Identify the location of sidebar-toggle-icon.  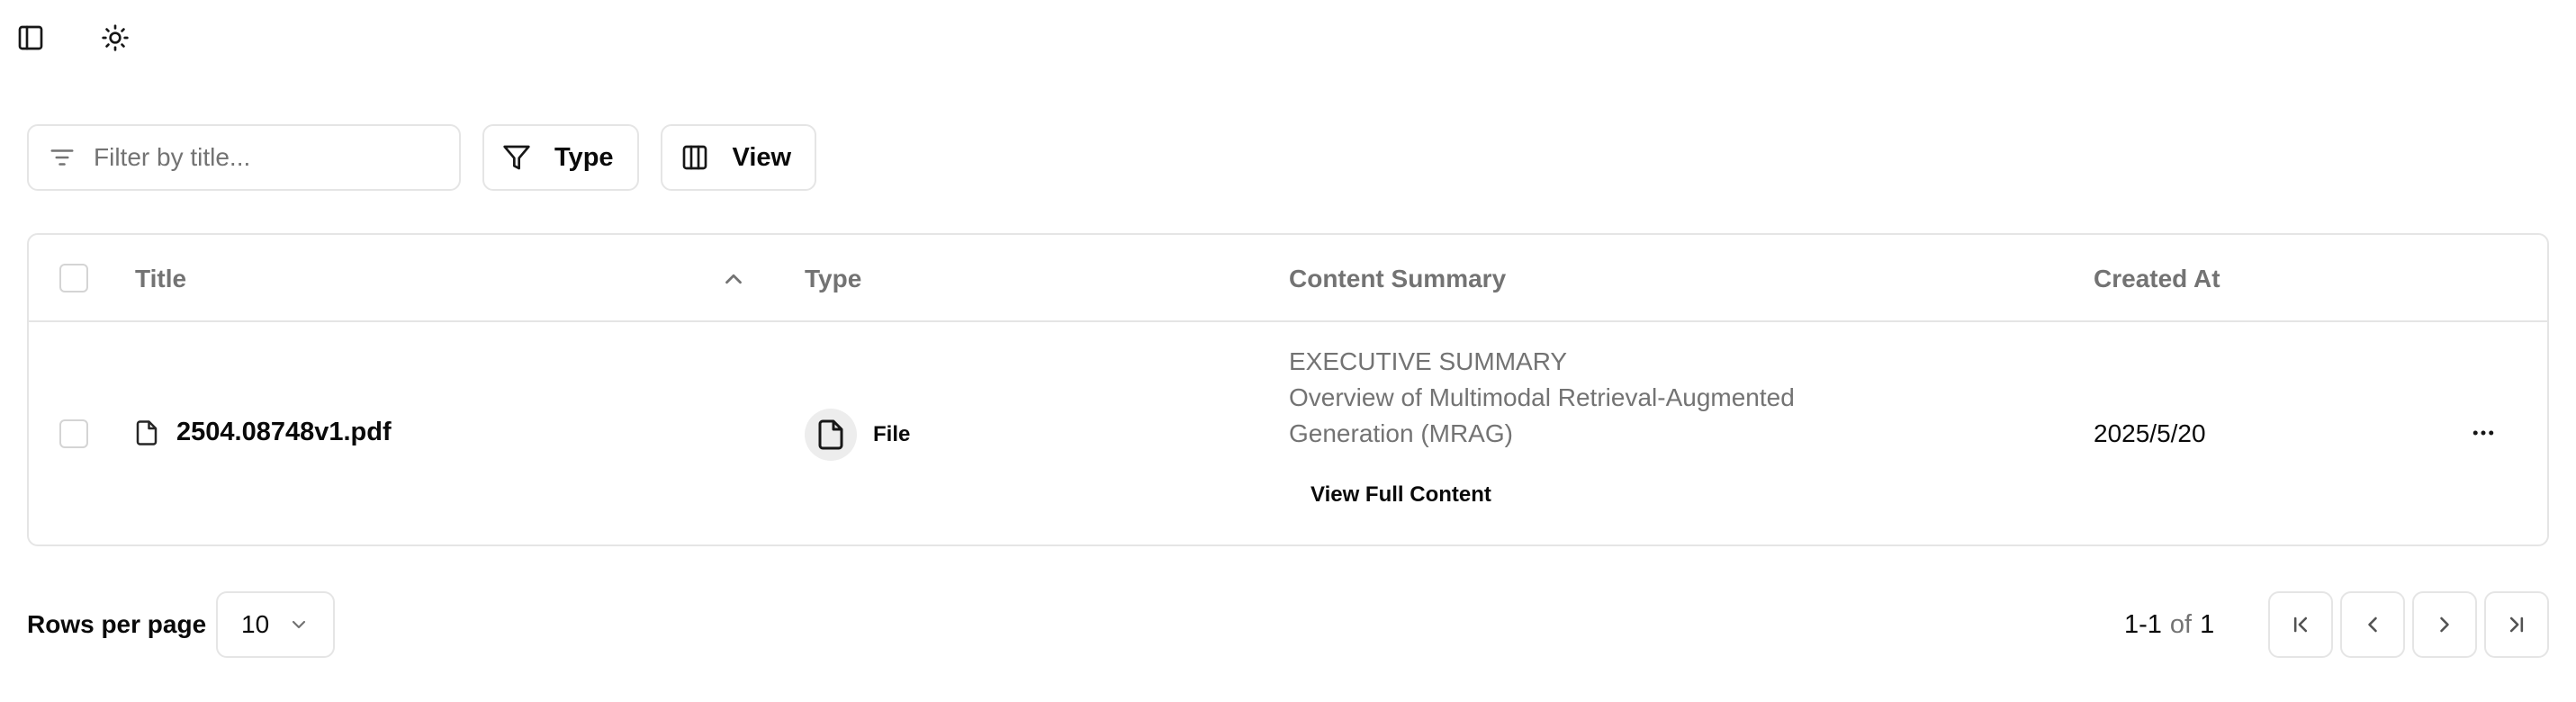
(30, 38).